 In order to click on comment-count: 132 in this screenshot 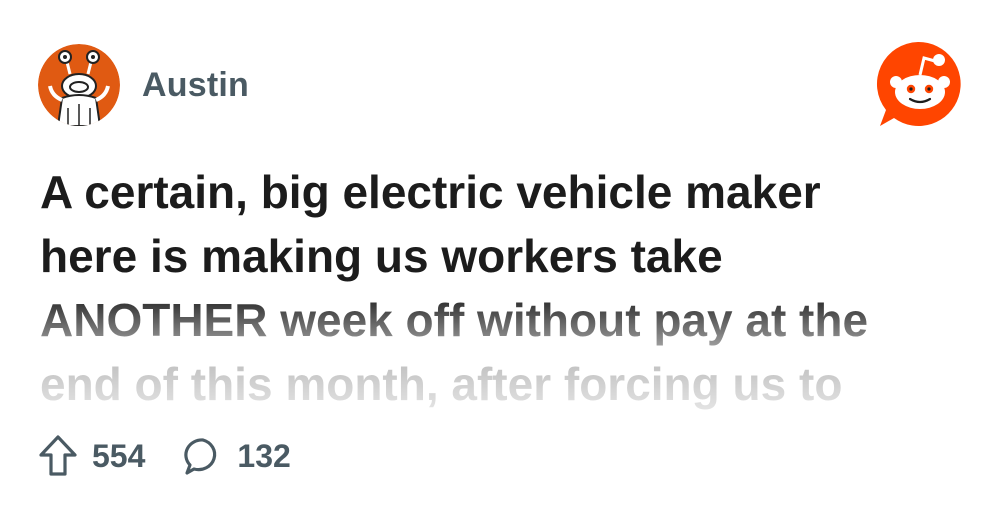, I will do `click(264, 455)`.